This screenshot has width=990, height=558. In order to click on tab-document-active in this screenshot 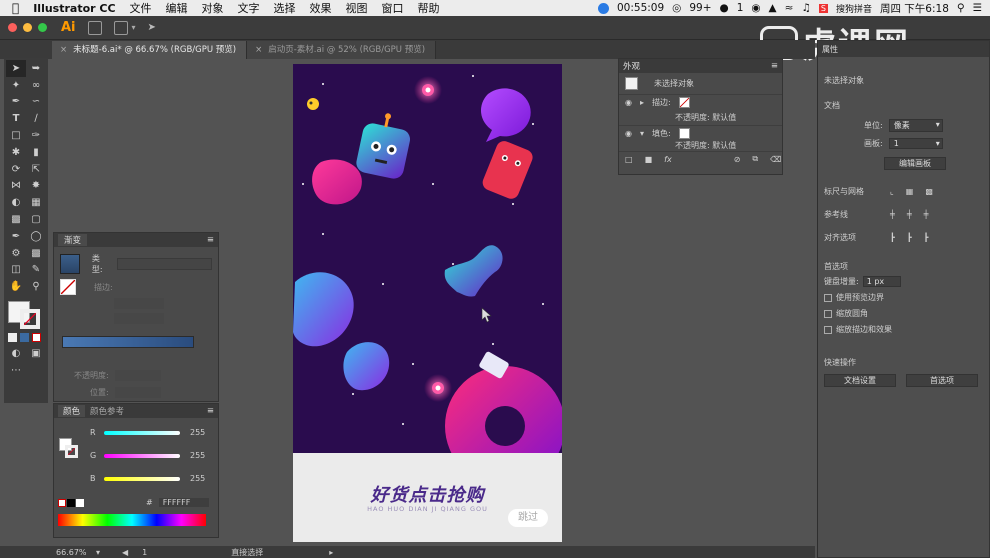, I will do `click(26, 50)`.